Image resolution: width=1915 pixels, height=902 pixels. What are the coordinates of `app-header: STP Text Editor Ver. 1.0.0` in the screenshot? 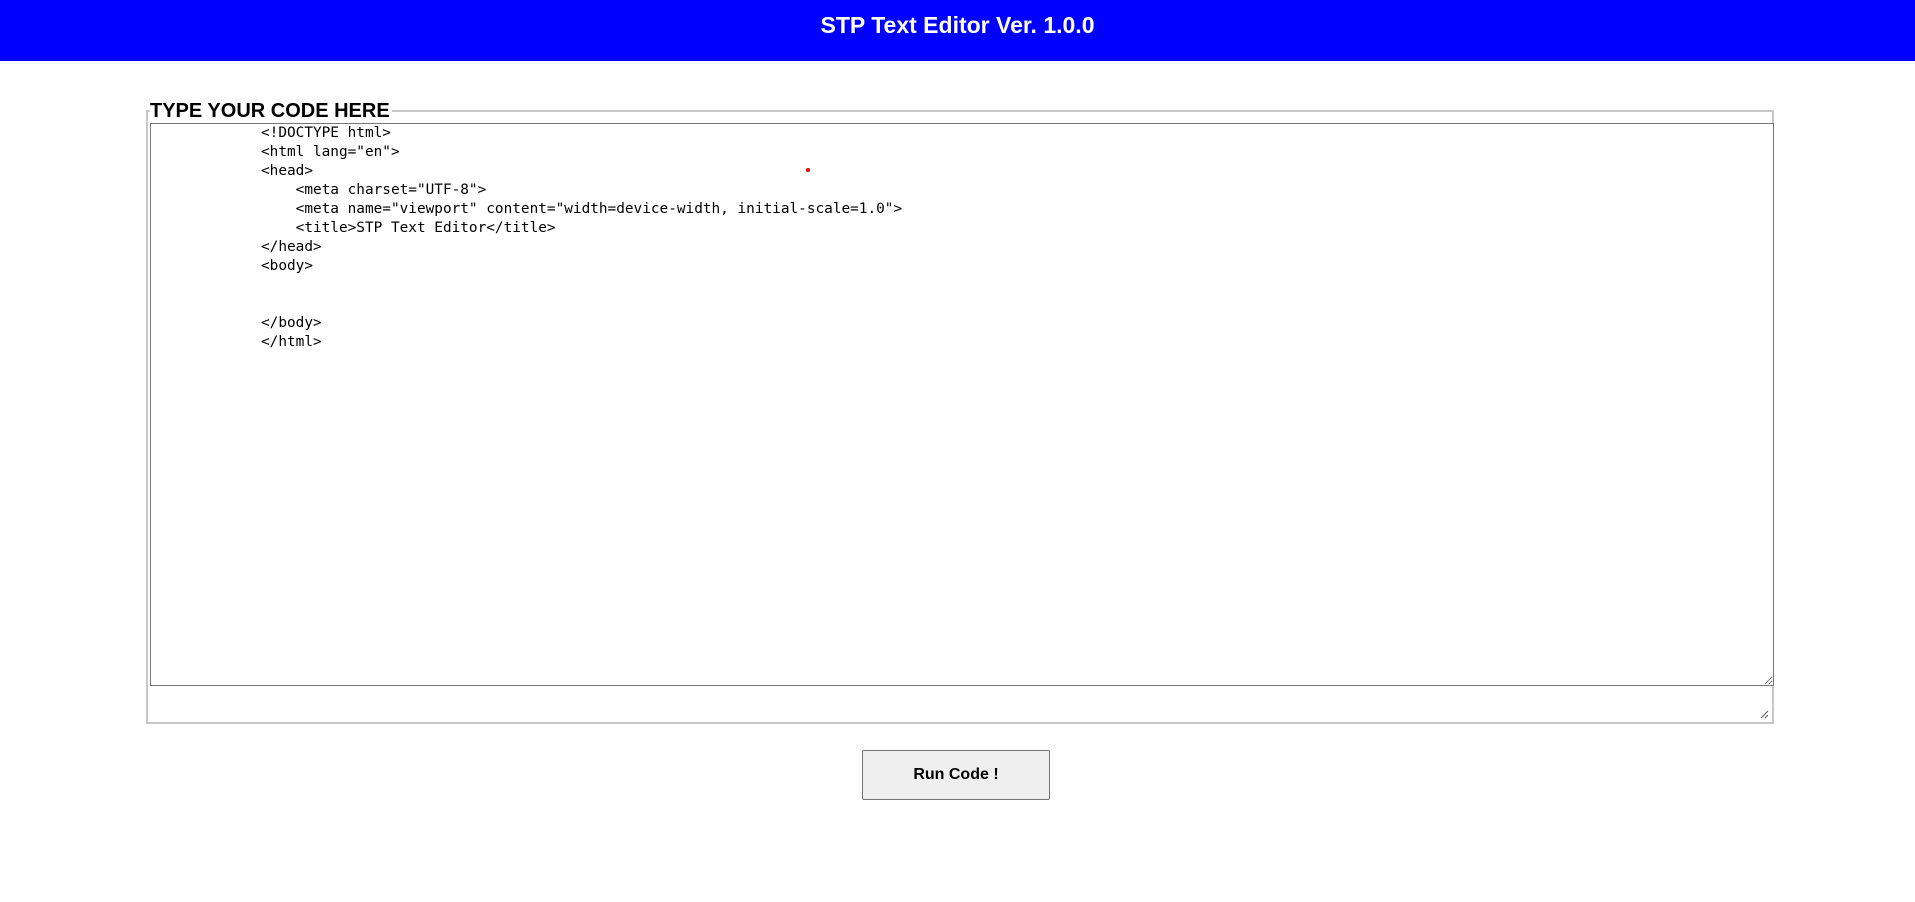 It's located at (957, 30).